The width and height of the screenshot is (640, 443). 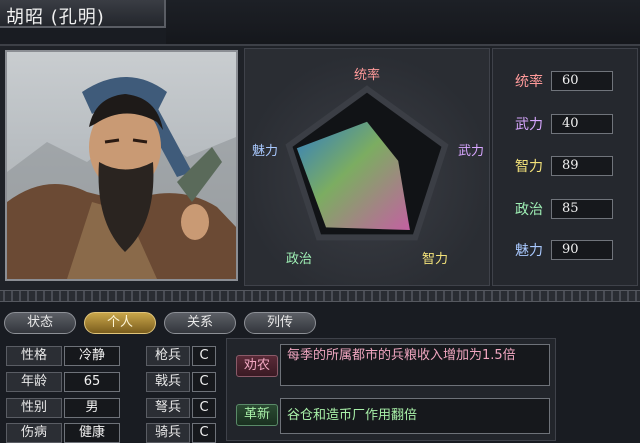 What do you see at coordinates (34, 433) in the screenshot?
I see `personal-label-injury: 伤病` at bounding box center [34, 433].